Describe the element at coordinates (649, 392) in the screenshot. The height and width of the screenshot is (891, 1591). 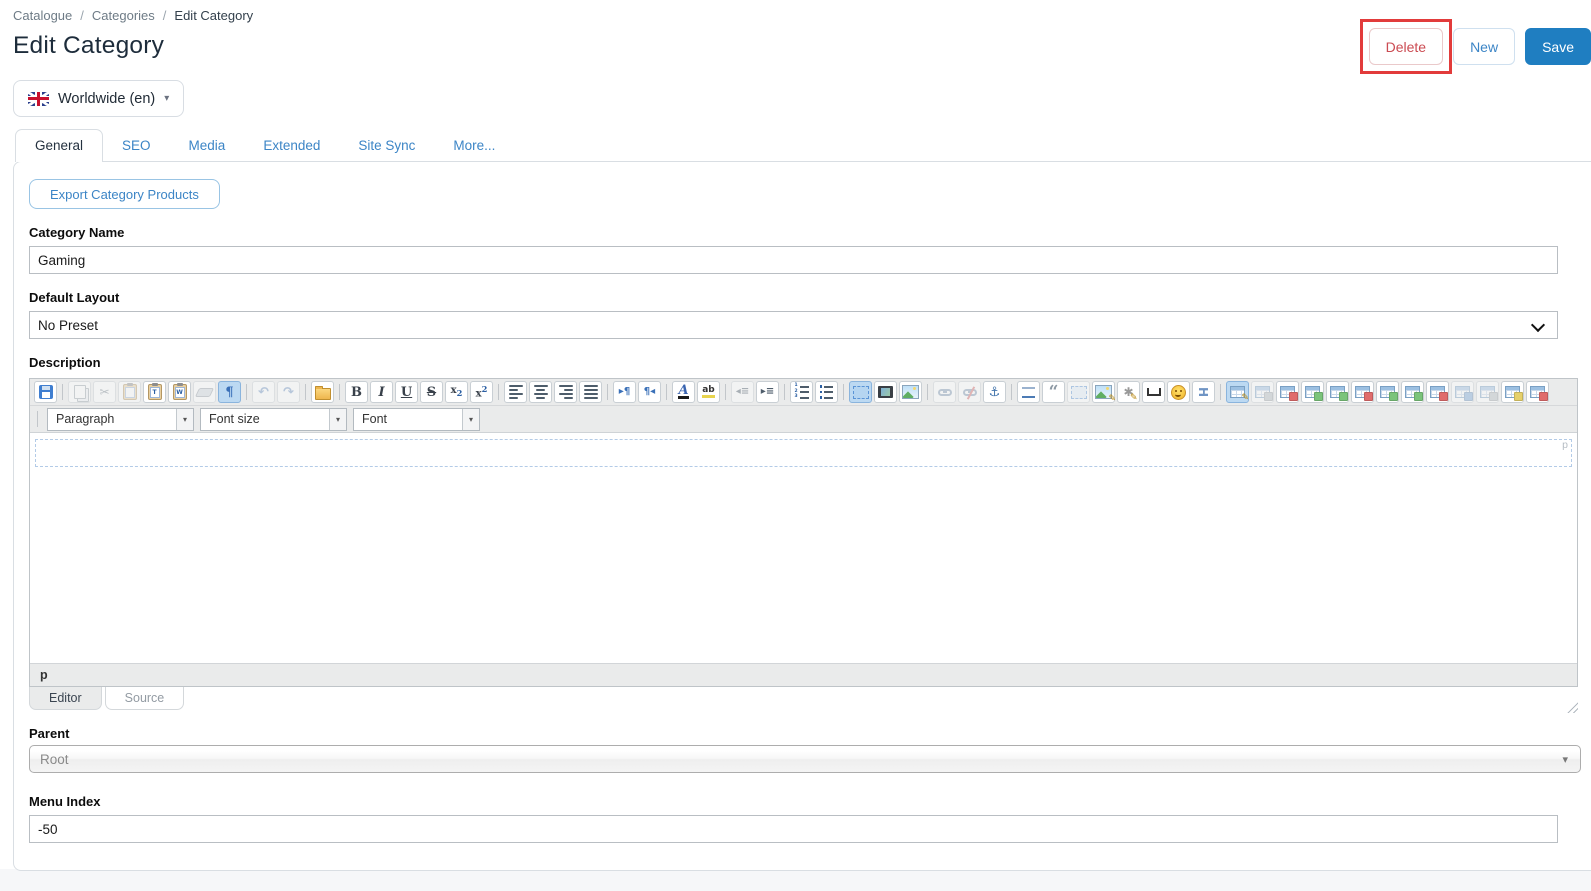
I see `text-direction-rtl-icon: ¶◂` at that location.